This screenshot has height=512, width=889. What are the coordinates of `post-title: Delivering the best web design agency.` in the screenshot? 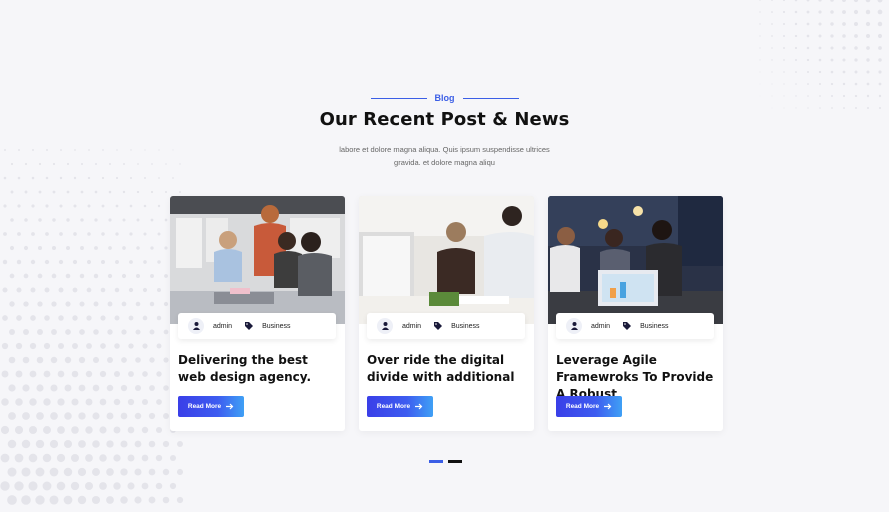 It's located at (258, 369).